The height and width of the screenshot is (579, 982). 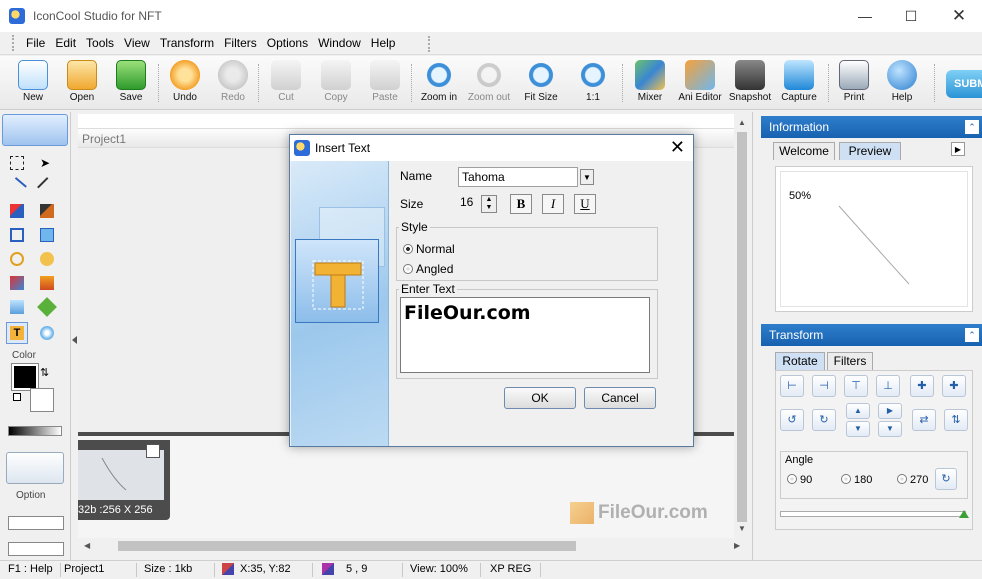 I want to click on menu-grip-right, so click(x=429, y=44).